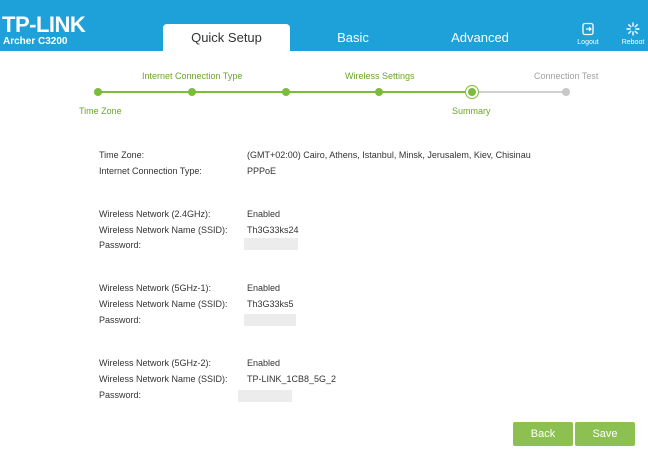 Image resolution: width=648 pixels, height=455 pixels. Describe the element at coordinates (120, 320) in the screenshot. I see `wifi5-1-password-label: Password:` at that location.